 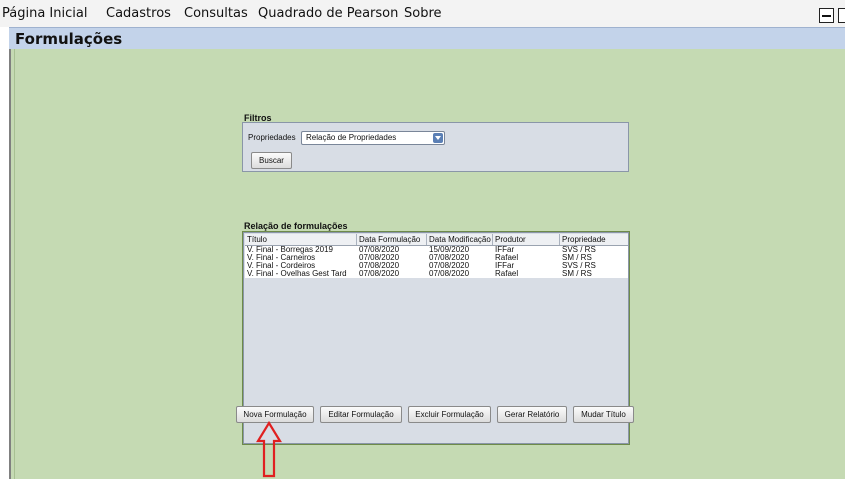 What do you see at coordinates (532, 414) in the screenshot?
I see `gerar-relatorio-button: Gerar Relatório` at bounding box center [532, 414].